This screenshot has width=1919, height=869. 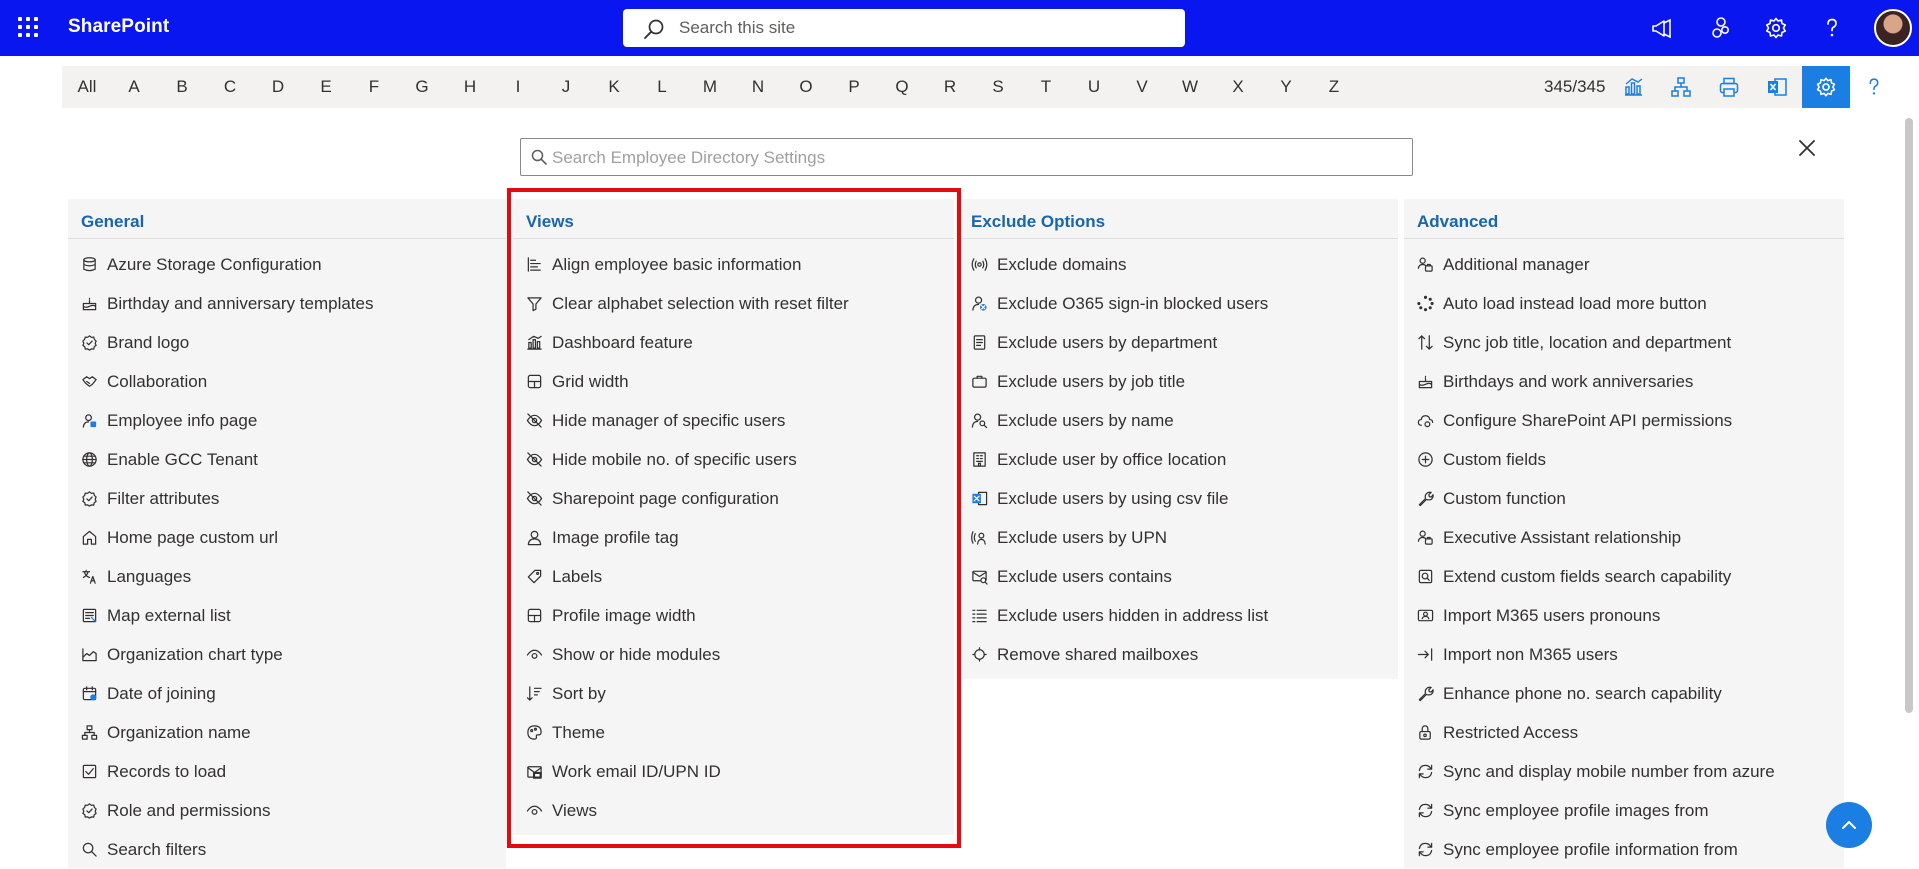 I want to click on settings-item: Image profile tag, so click(x=733, y=537).